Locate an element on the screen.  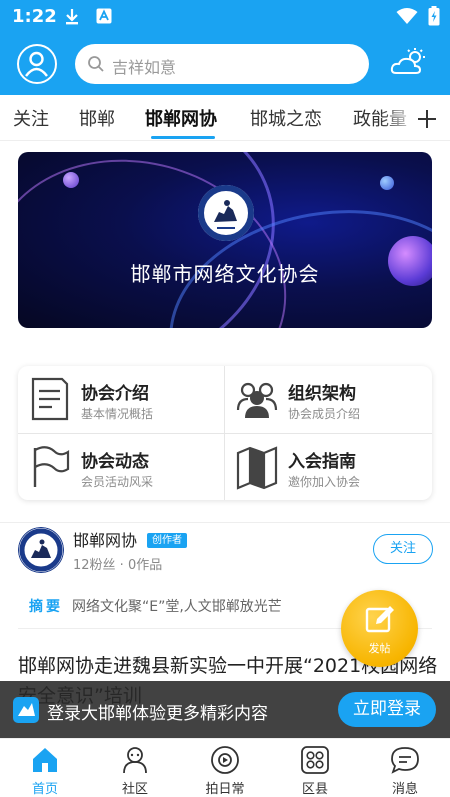
nav-county: 区县 is located at coordinates (315, 768).